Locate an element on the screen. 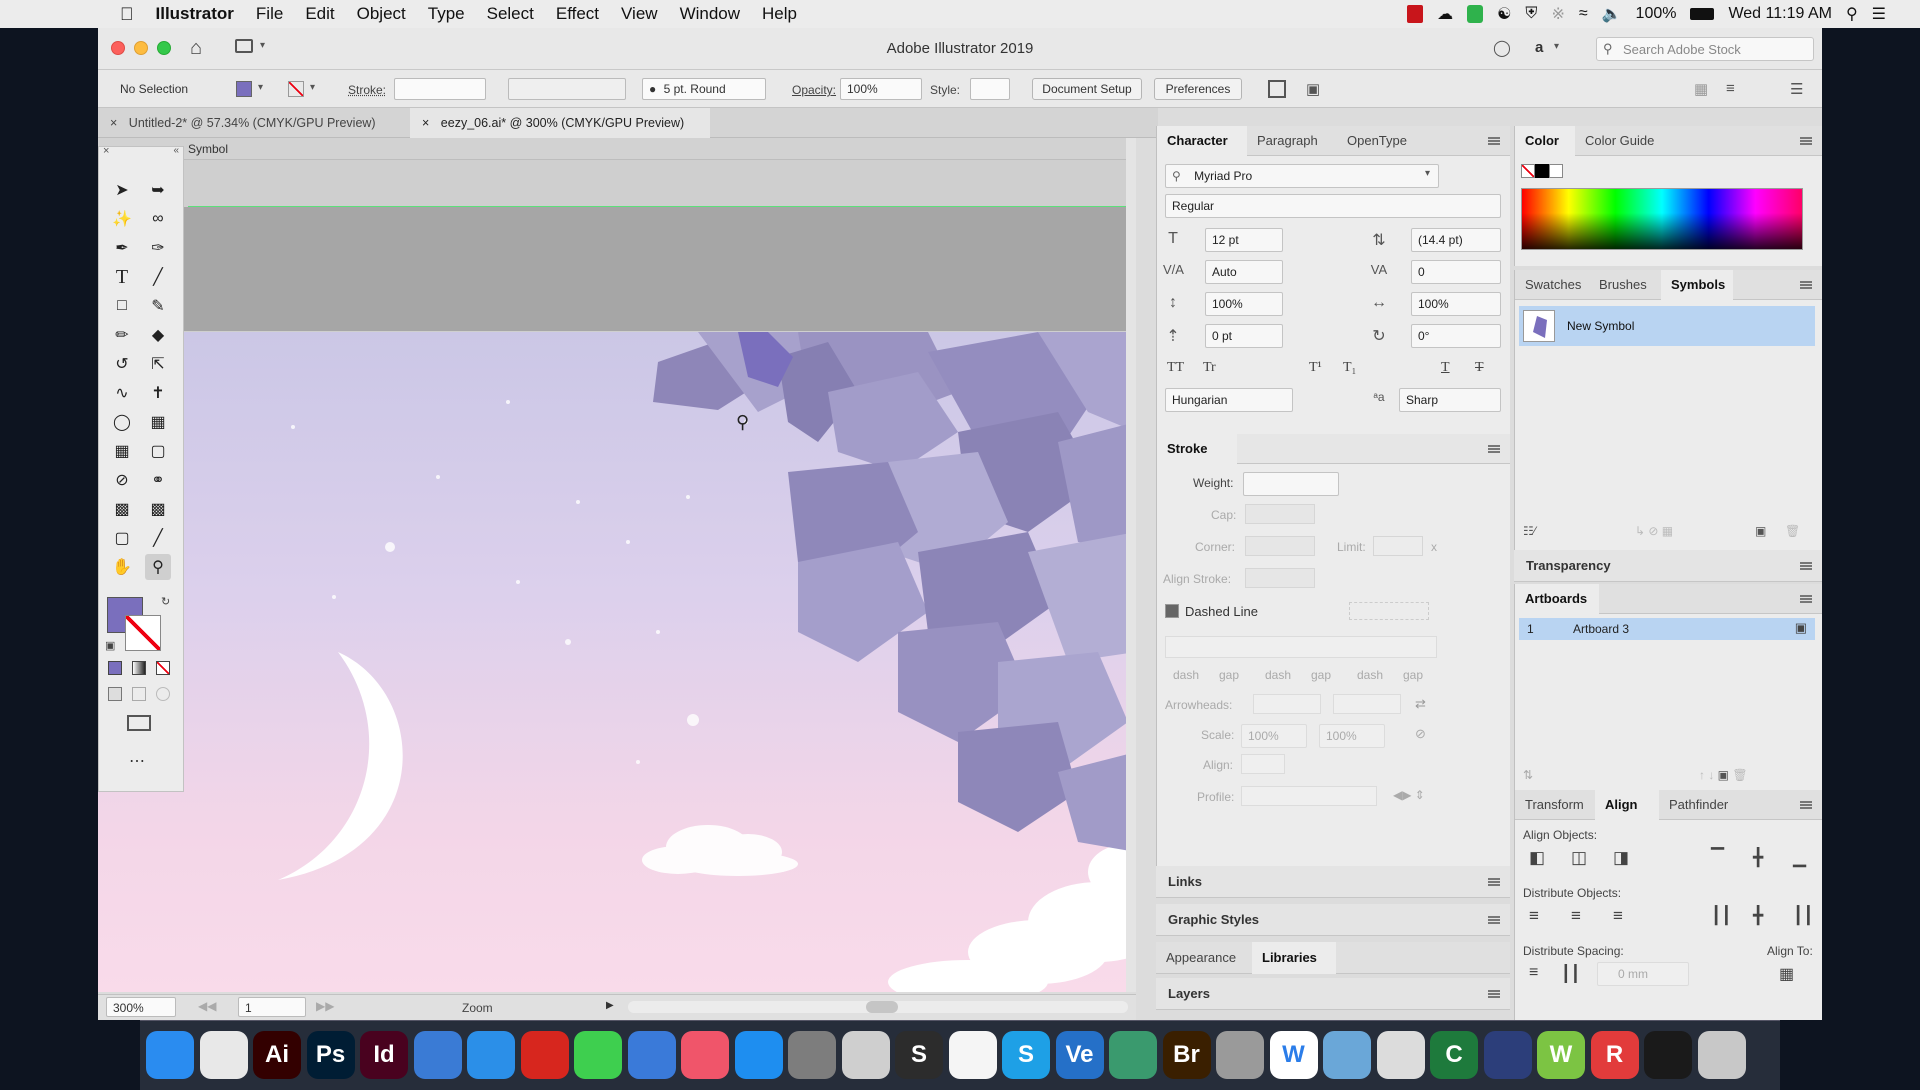 This screenshot has width=1920, height=1090. arrowhead-scale-start: 100% is located at coordinates (1274, 736).